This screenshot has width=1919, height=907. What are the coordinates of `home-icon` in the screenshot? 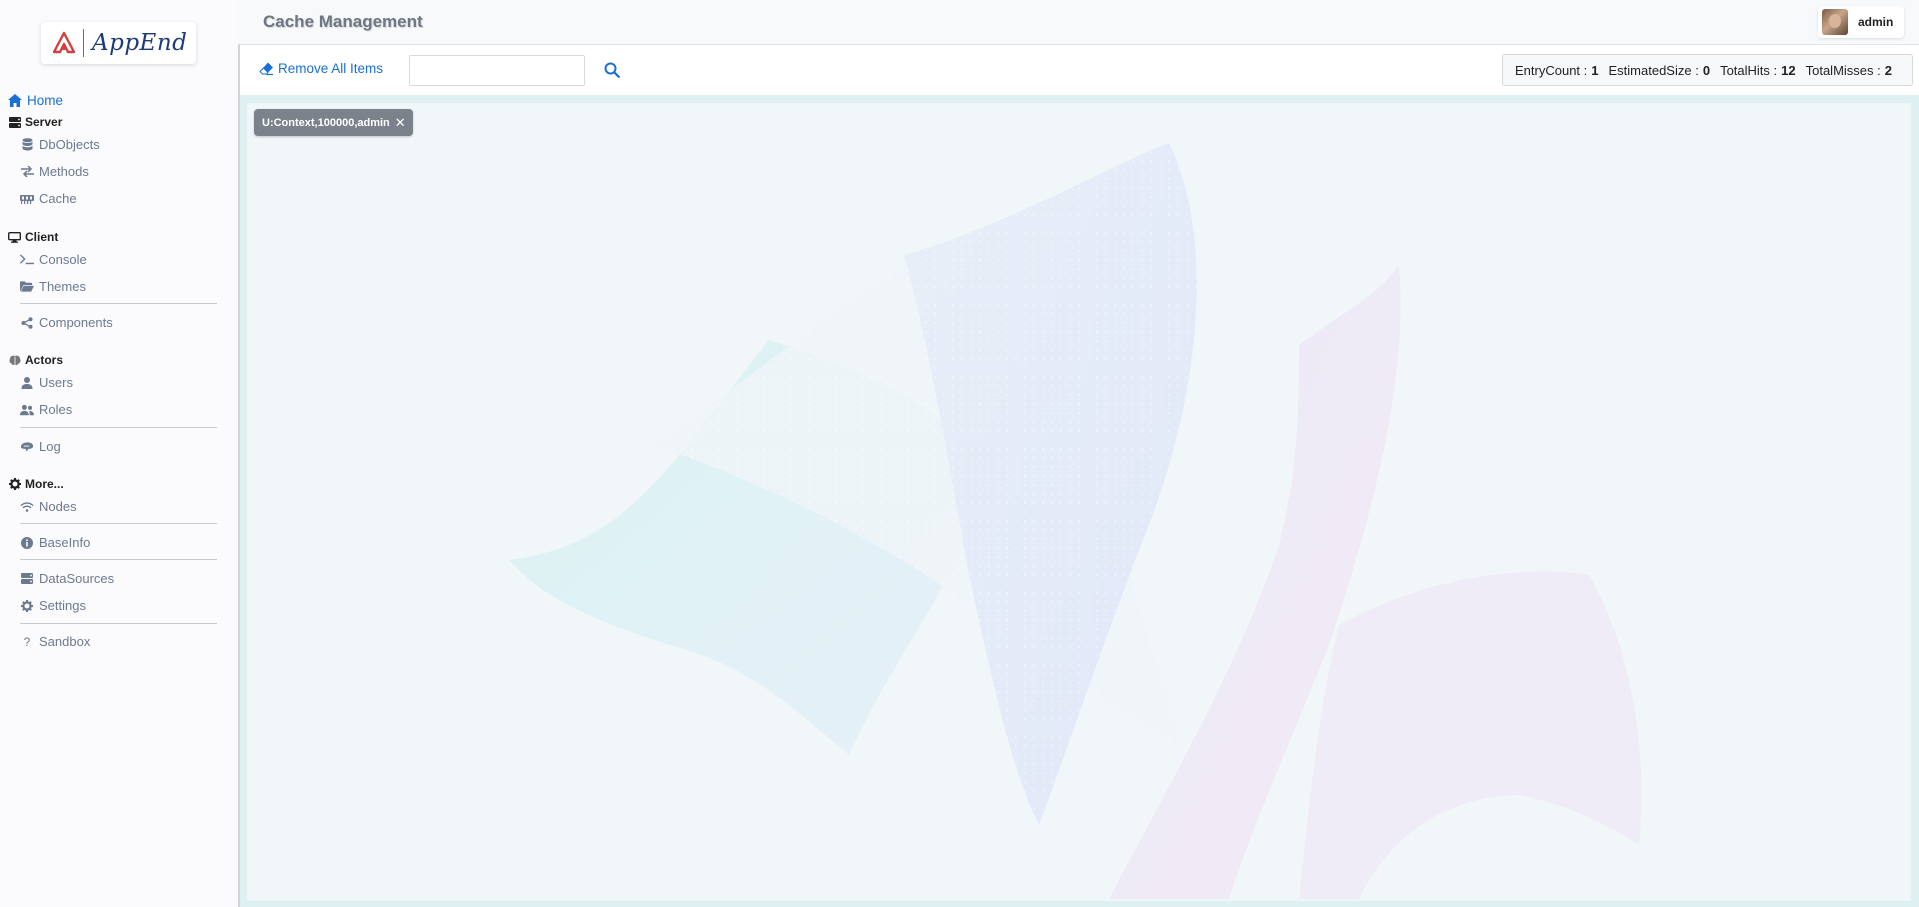 It's located at (15, 101).